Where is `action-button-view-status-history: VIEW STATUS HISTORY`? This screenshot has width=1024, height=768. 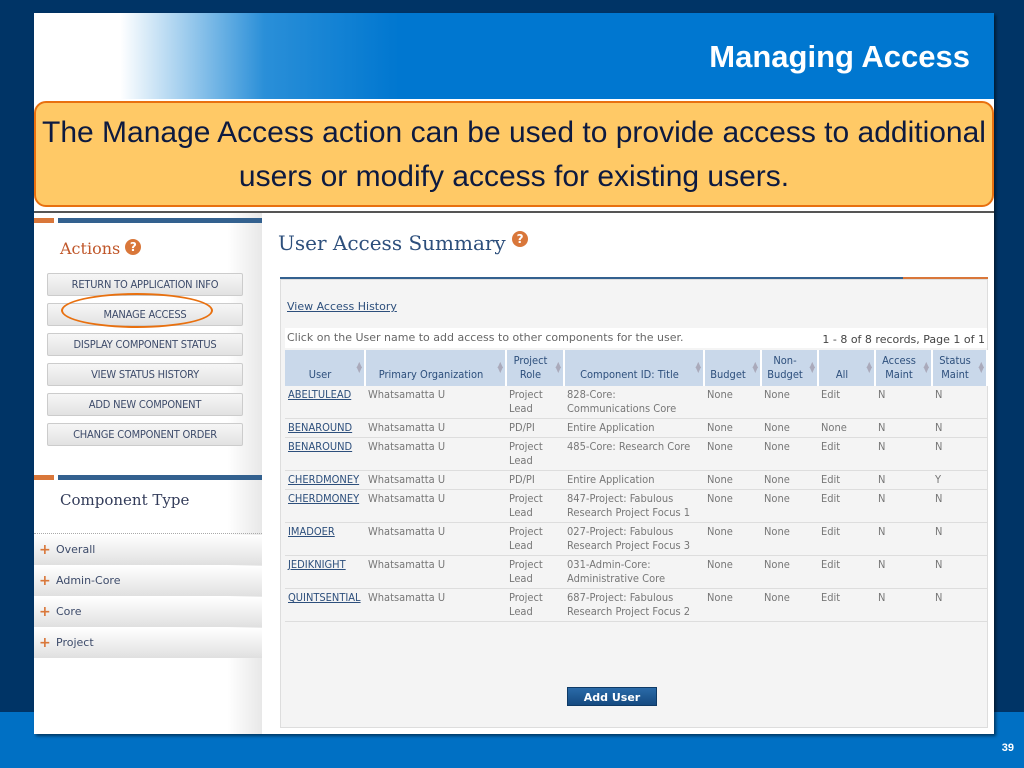 action-button-view-status-history: VIEW STATUS HISTORY is located at coordinates (145, 374).